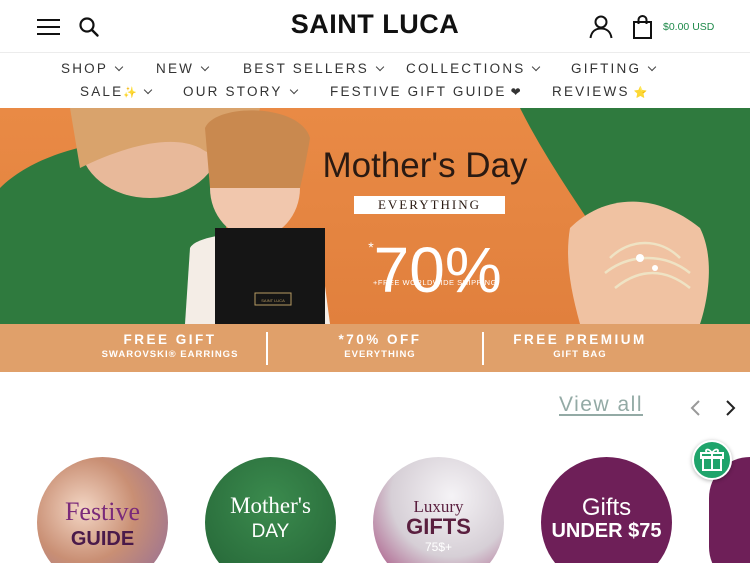 The width and height of the screenshot is (750, 563). I want to click on category-luxury-gifts: Luxury GIFTS 75$+, so click(438, 510).